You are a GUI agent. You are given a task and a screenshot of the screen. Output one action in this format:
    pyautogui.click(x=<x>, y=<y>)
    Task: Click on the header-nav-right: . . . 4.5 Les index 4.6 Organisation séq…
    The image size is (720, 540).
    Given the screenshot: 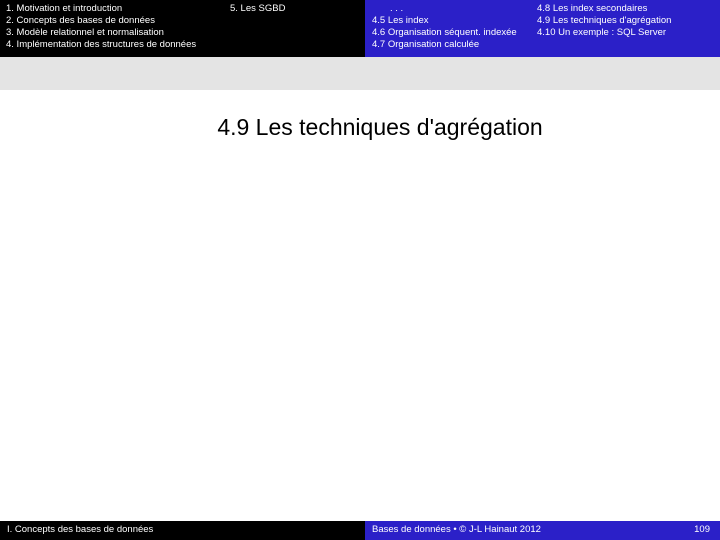 What is the action you would take?
    pyautogui.click(x=542, y=28)
    